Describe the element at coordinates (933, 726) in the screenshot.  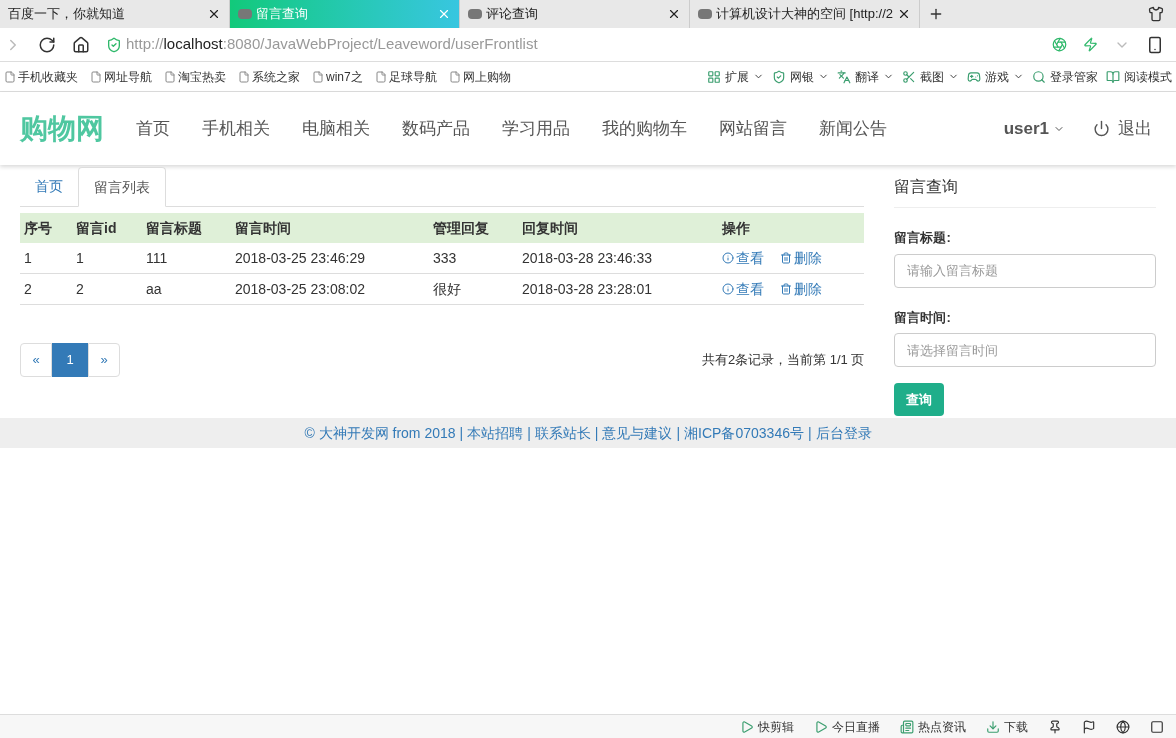
I see `status-item: 热点资讯` at that location.